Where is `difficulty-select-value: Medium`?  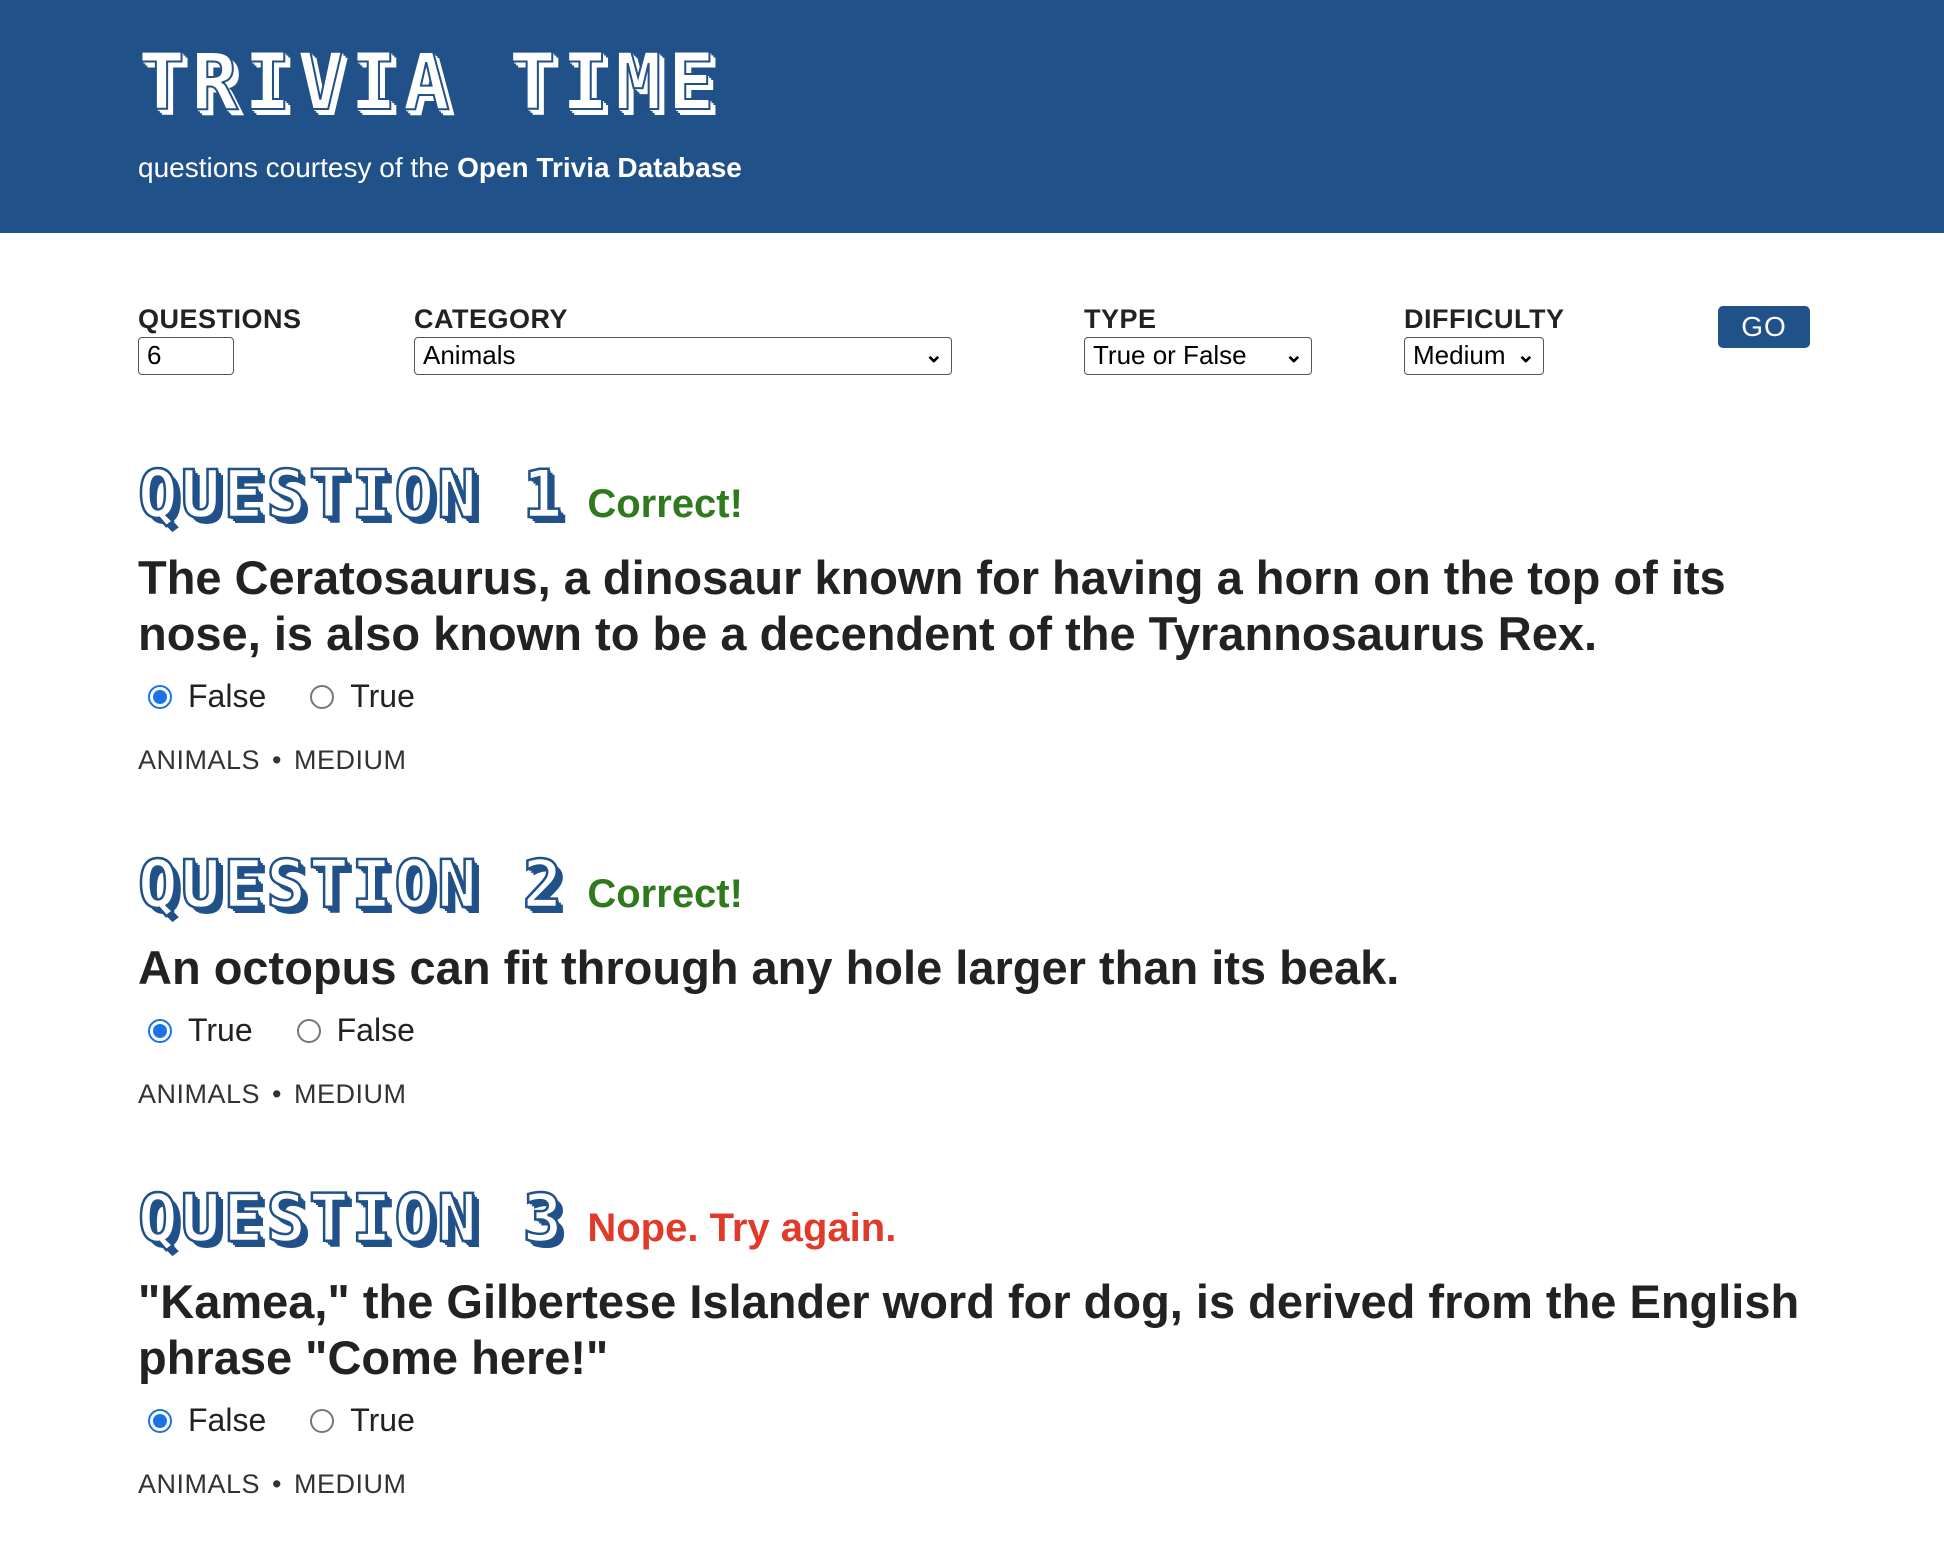
difficulty-select-value: Medium is located at coordinates (1459, 355).